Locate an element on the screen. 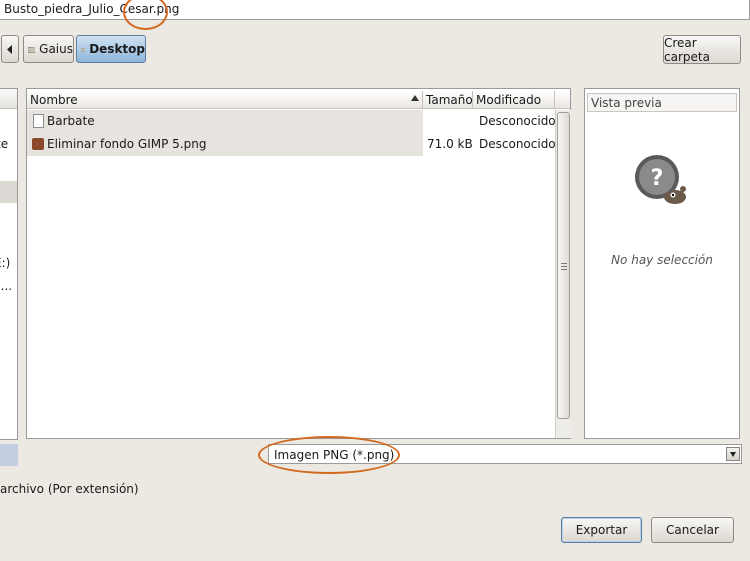 The width and height of the screenshot is (750, 561). document-icon is located at coordinates (38, 121).